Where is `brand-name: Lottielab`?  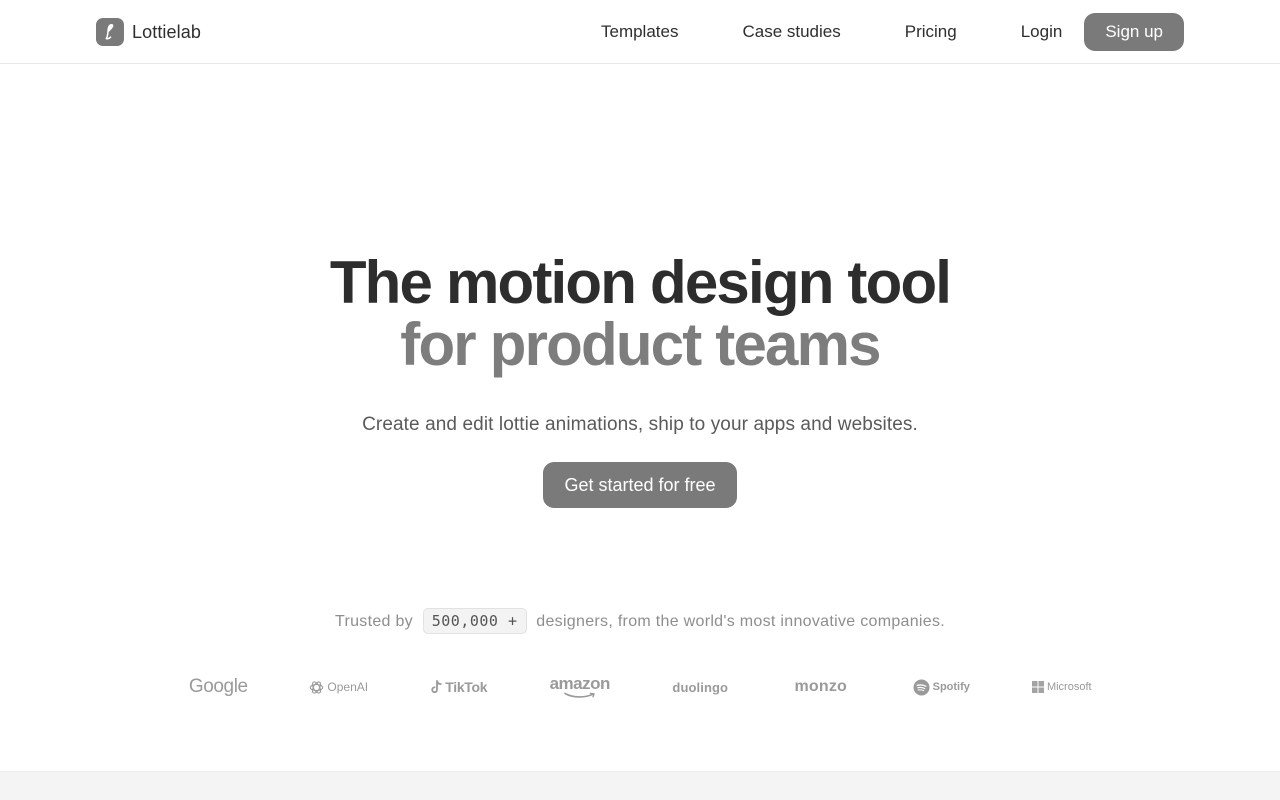
brand-name: Lottielab is located at coordinates (166, 31).